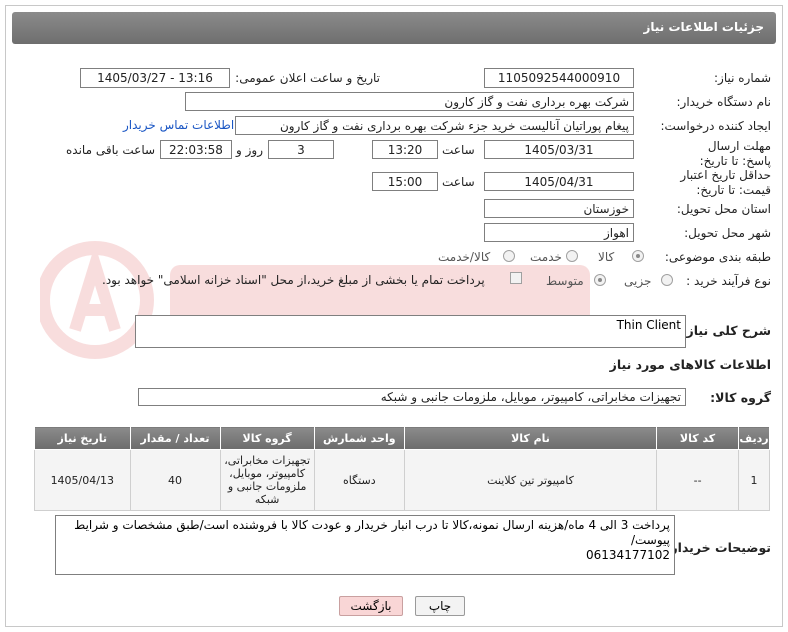  I want to click on days-label: روز و, so click(249, 150).